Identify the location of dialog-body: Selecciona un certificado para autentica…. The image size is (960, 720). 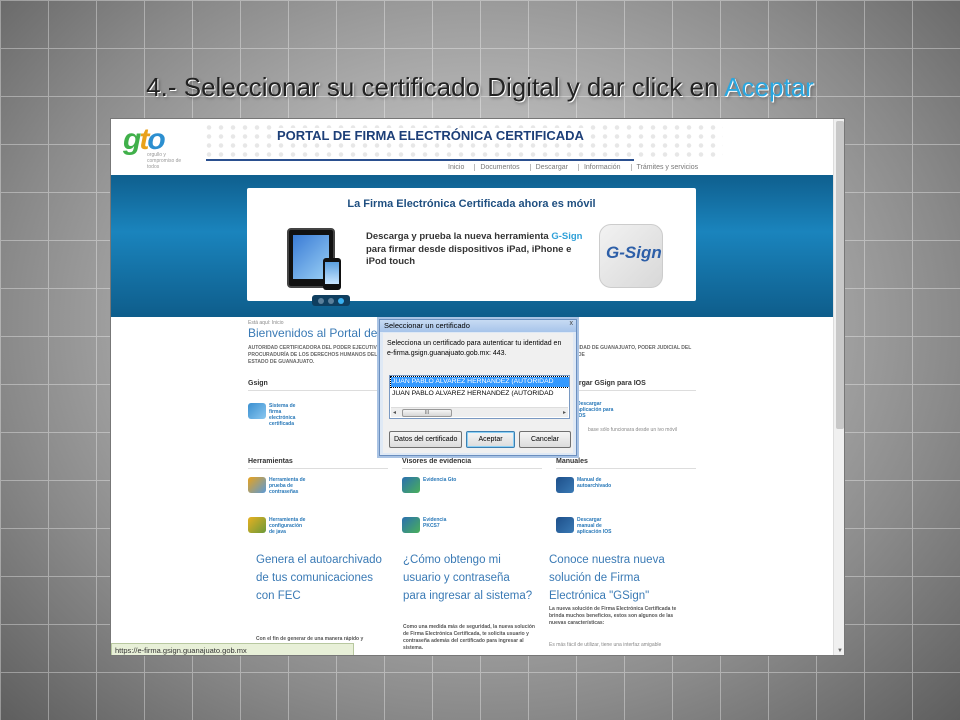
(478, 393).